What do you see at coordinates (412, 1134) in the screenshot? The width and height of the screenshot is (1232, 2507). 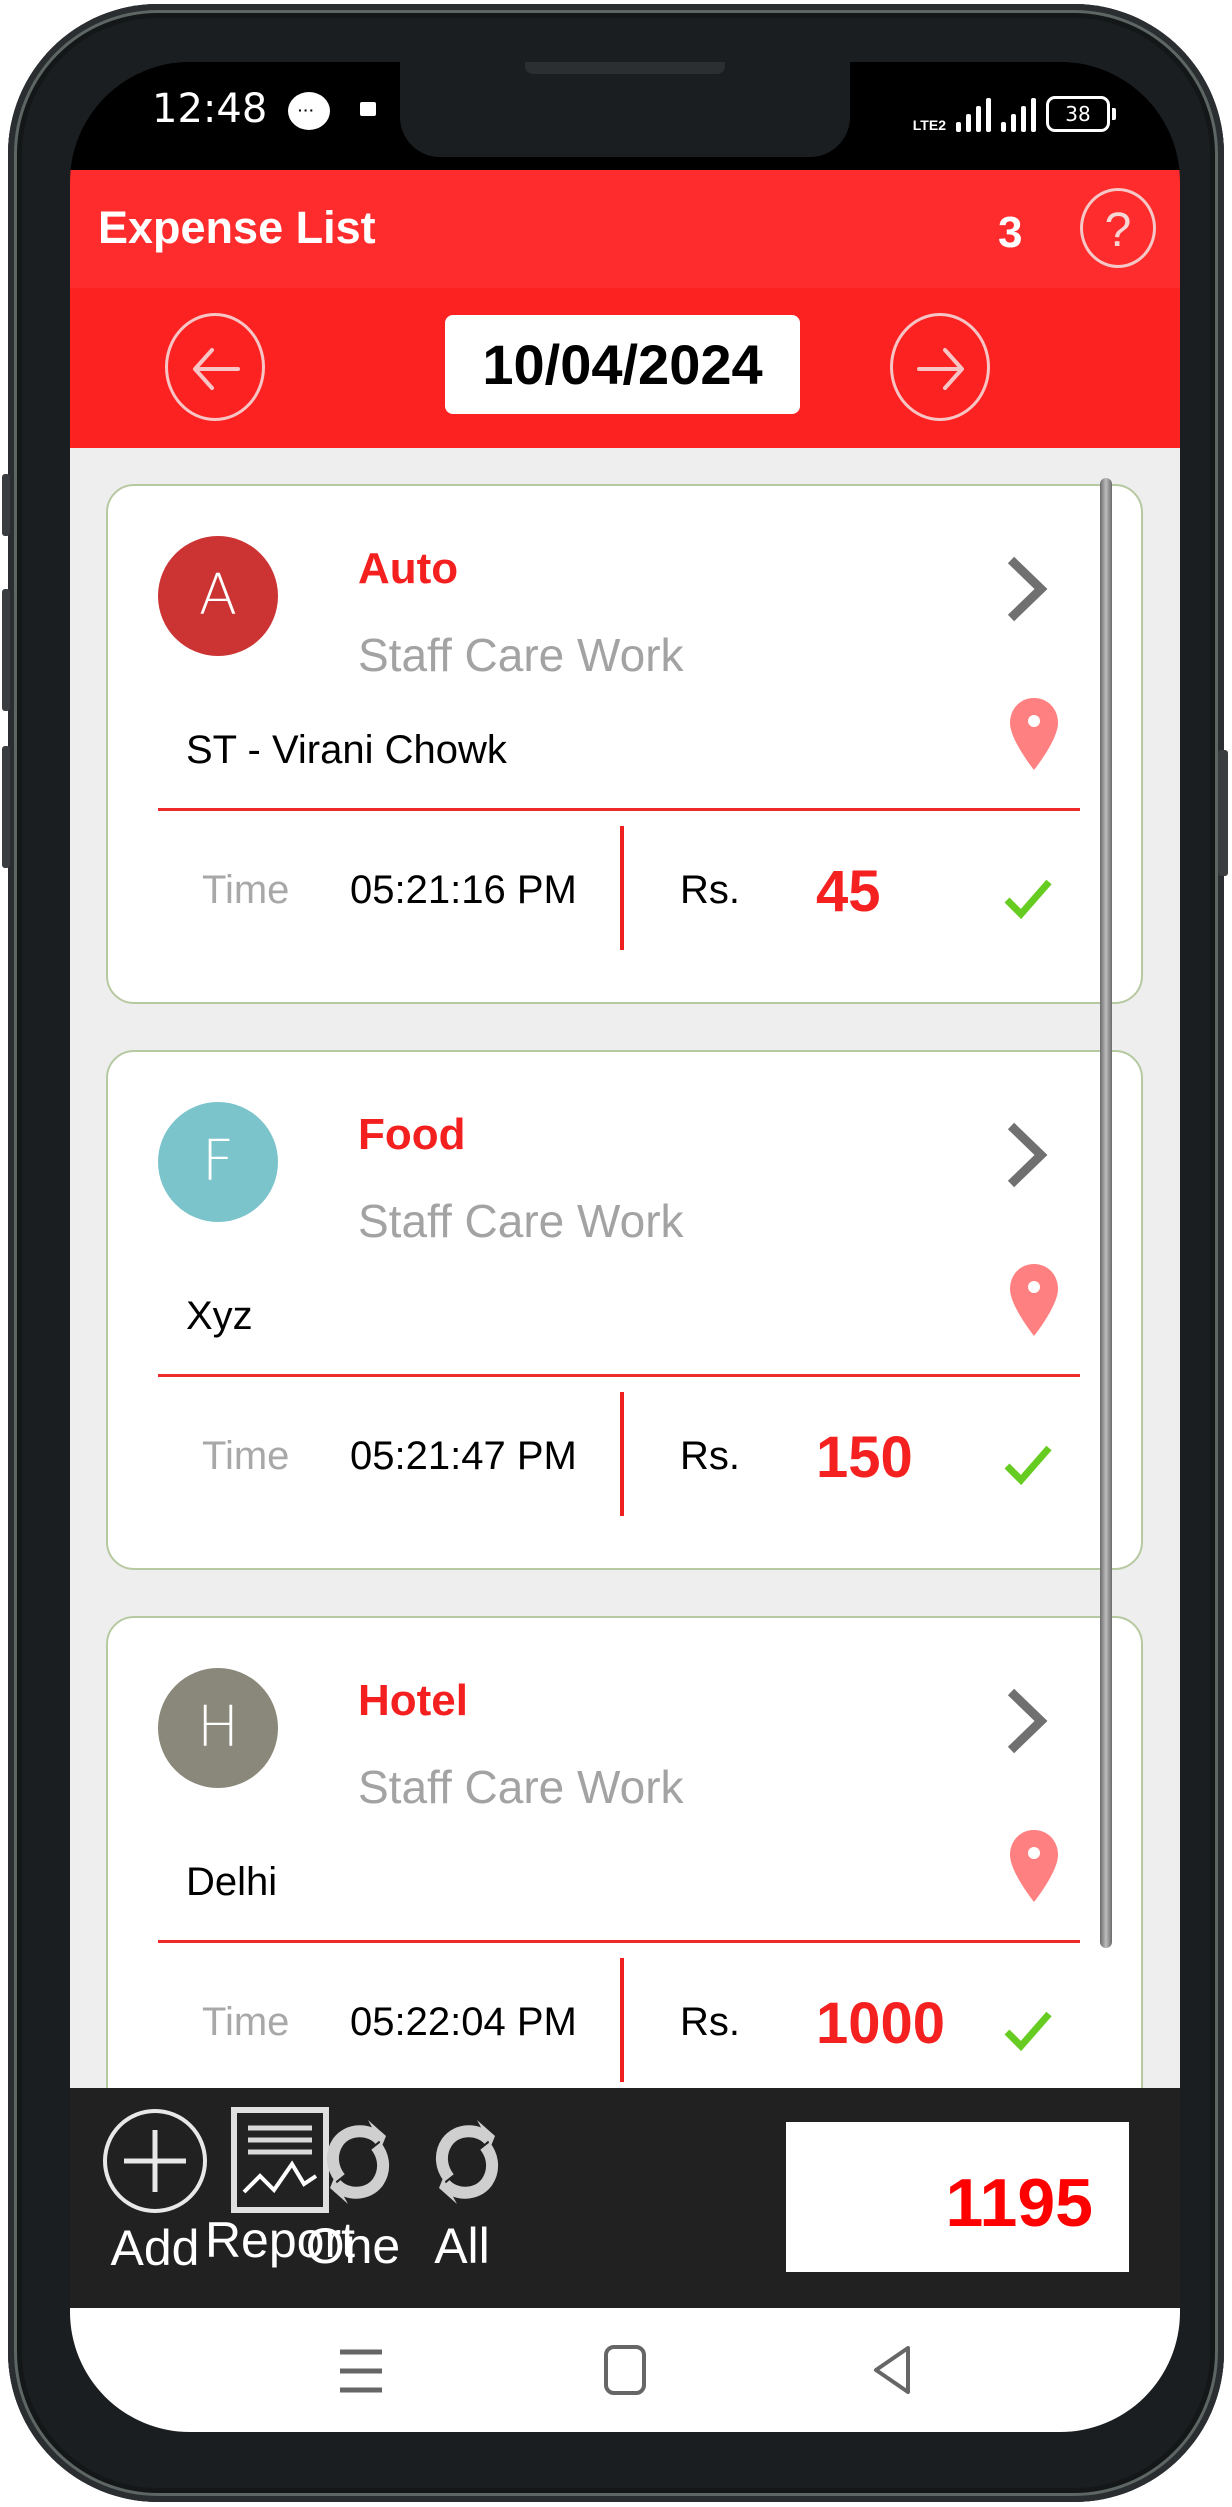 I see `expense-category: Food` at bounding box center [412, 1134].